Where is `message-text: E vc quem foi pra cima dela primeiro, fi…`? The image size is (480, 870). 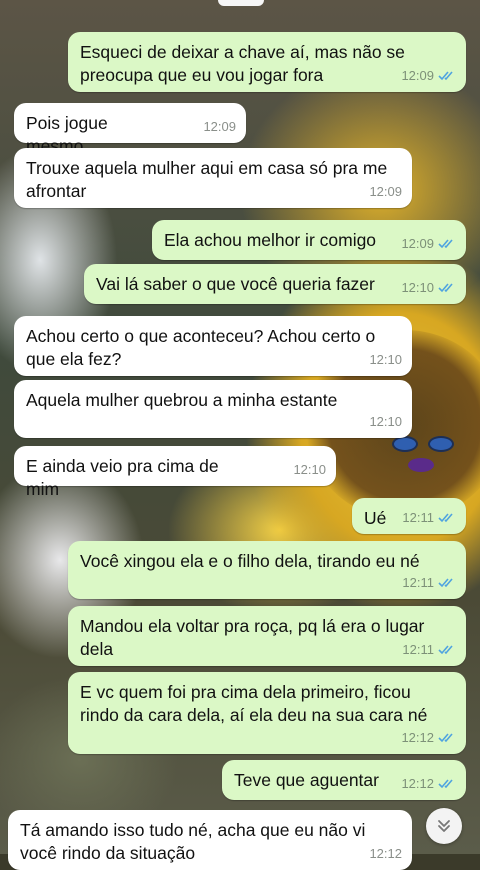
message-text: E vc quem foi pra cima dela primeiro, fi… is located at coordinates (254, 703).